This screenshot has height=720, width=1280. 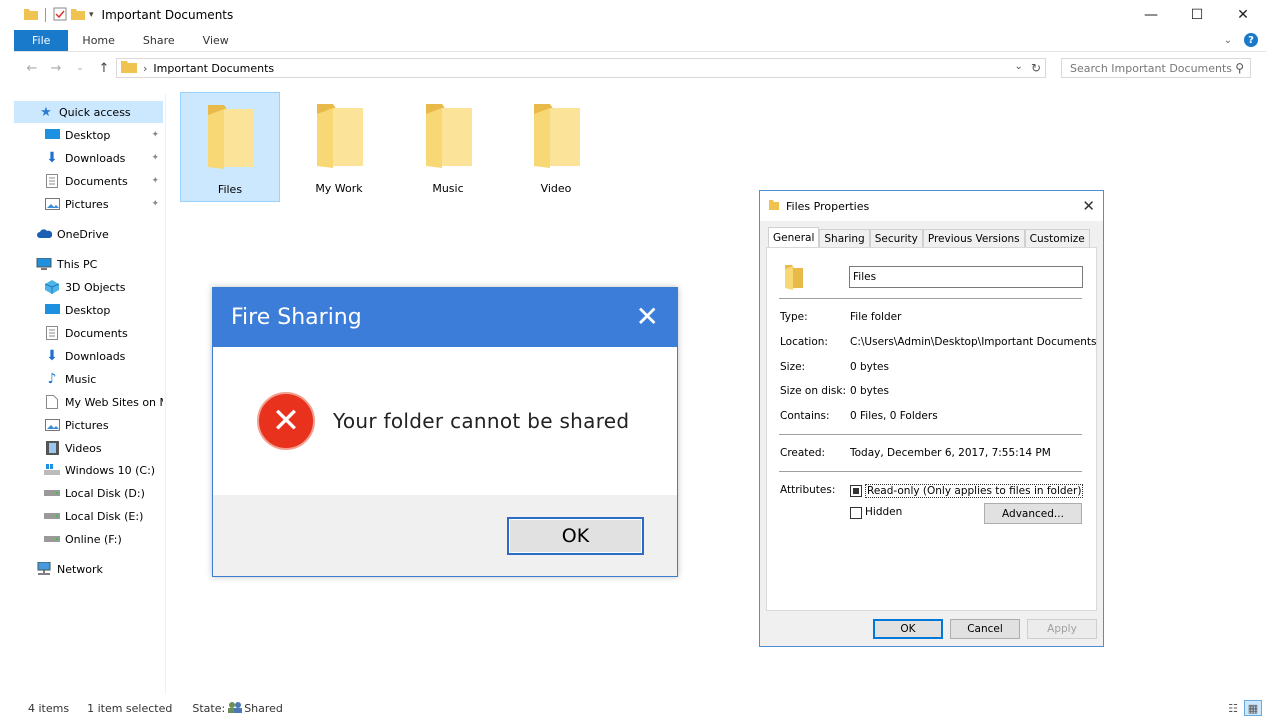 What do you see at coordinates (145, 68) in the screenshot?
I see `chevron-right-icon: ›` at bounding box center [145, 68].